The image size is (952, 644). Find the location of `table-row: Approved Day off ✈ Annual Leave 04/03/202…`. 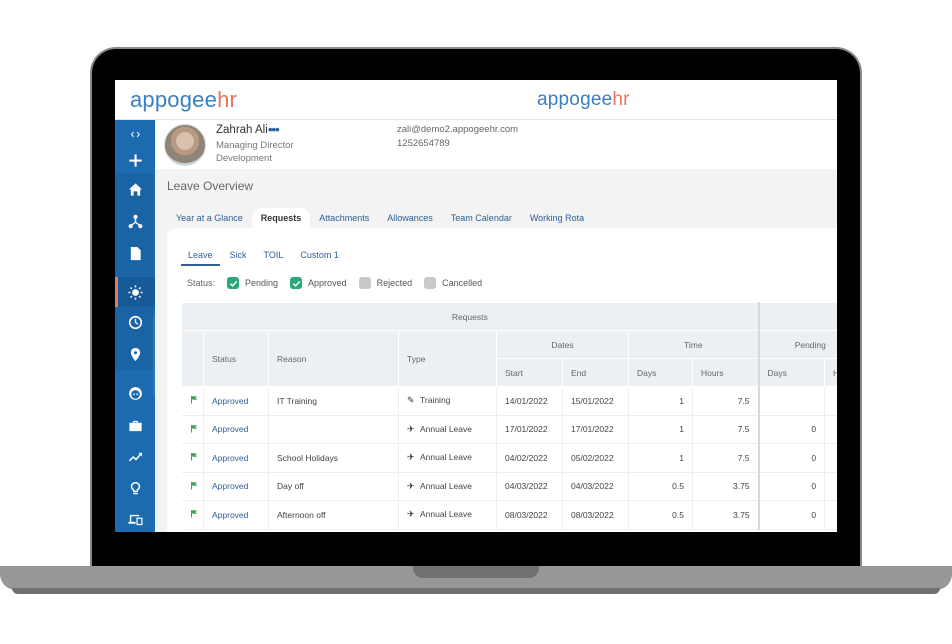

table-row: Approved Day off ✈ Annual Leave 04/03/202… is located at coordinates (509, 486).